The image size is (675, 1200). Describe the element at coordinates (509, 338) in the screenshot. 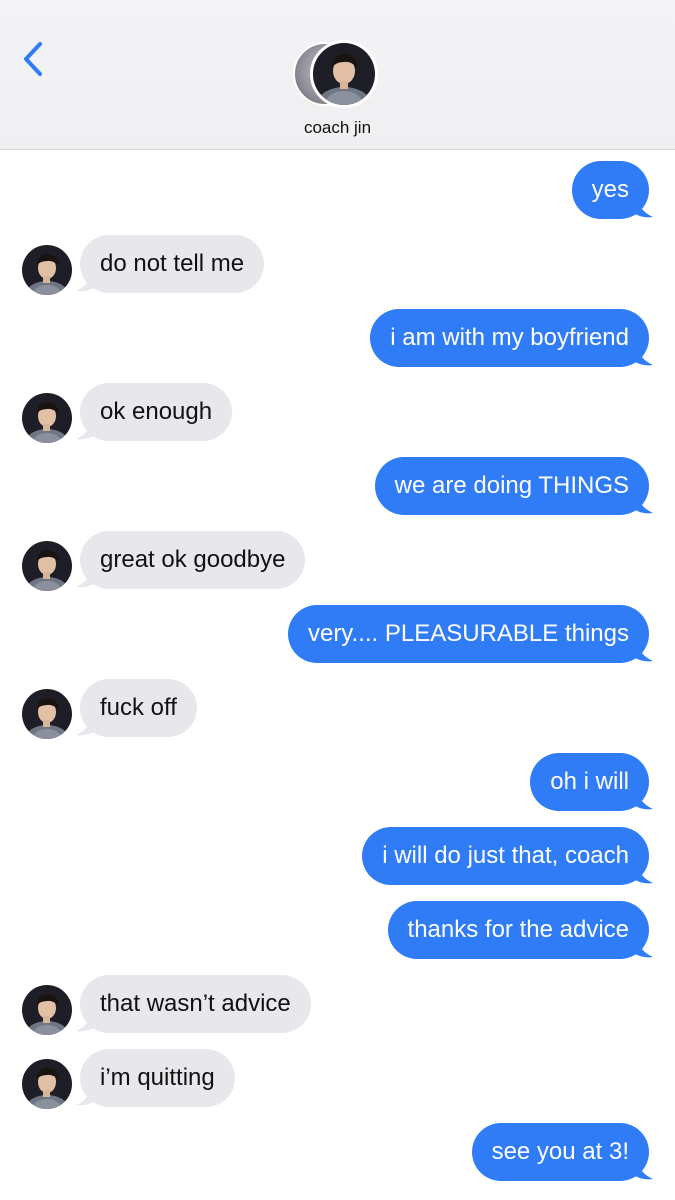

I see `sent-message-bubble: i am with my boyfriend` at that location.